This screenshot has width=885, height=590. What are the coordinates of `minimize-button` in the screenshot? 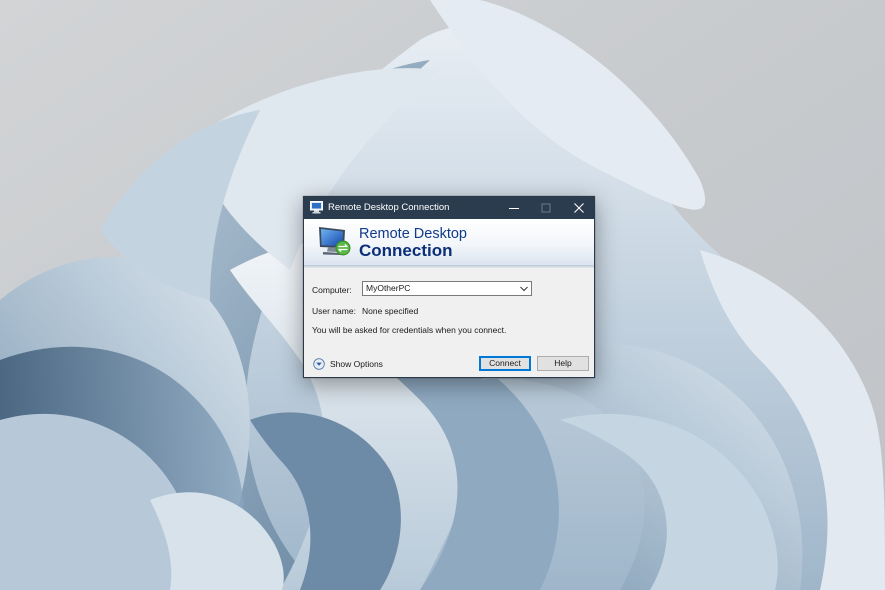 It's located at (514, 208).